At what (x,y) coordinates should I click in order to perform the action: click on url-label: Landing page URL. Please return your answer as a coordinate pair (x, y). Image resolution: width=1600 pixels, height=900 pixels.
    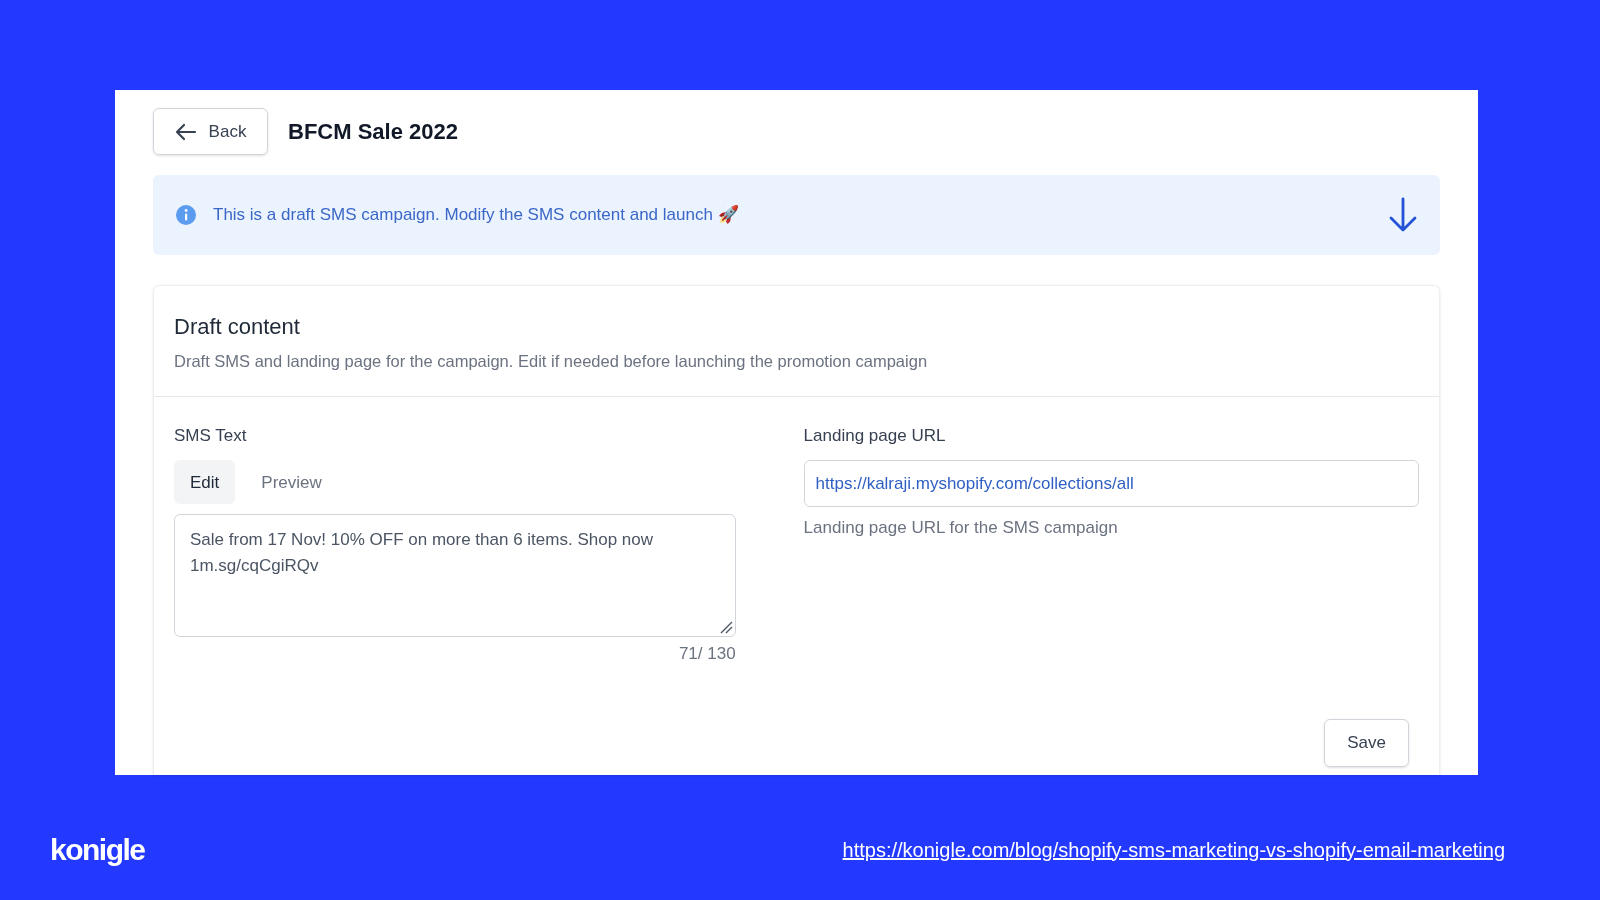
    Looking at the image, I should click on (875, 435).